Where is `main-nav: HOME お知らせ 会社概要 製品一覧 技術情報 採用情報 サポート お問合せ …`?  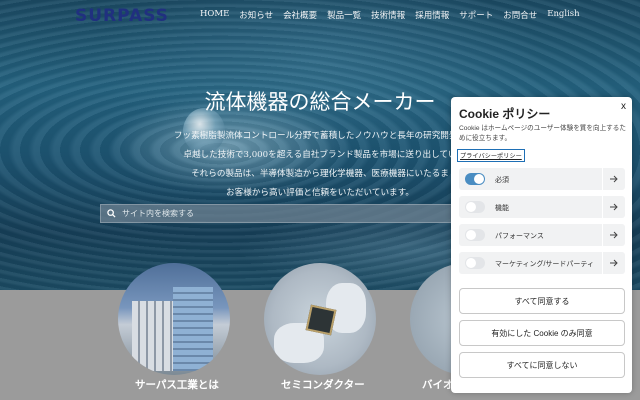 main-nav: HOME お知らせ 会社概要 製品一覧 技術情報 採用情報 サポート お問合せ … is located at coordinates (395, 15).